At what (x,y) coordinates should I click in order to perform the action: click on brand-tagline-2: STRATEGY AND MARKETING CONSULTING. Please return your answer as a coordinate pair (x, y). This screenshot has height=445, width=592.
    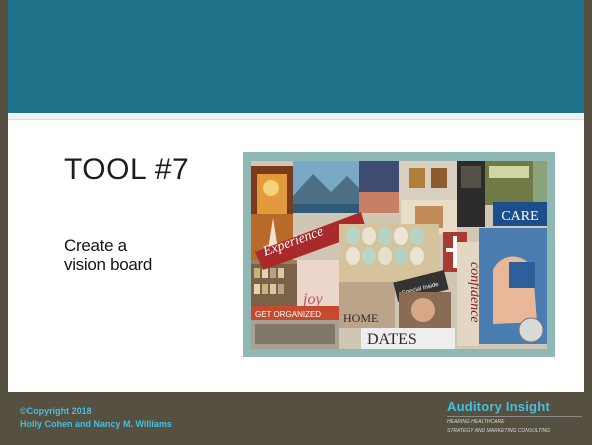
    Looking at the image, I should click on (499, 430).